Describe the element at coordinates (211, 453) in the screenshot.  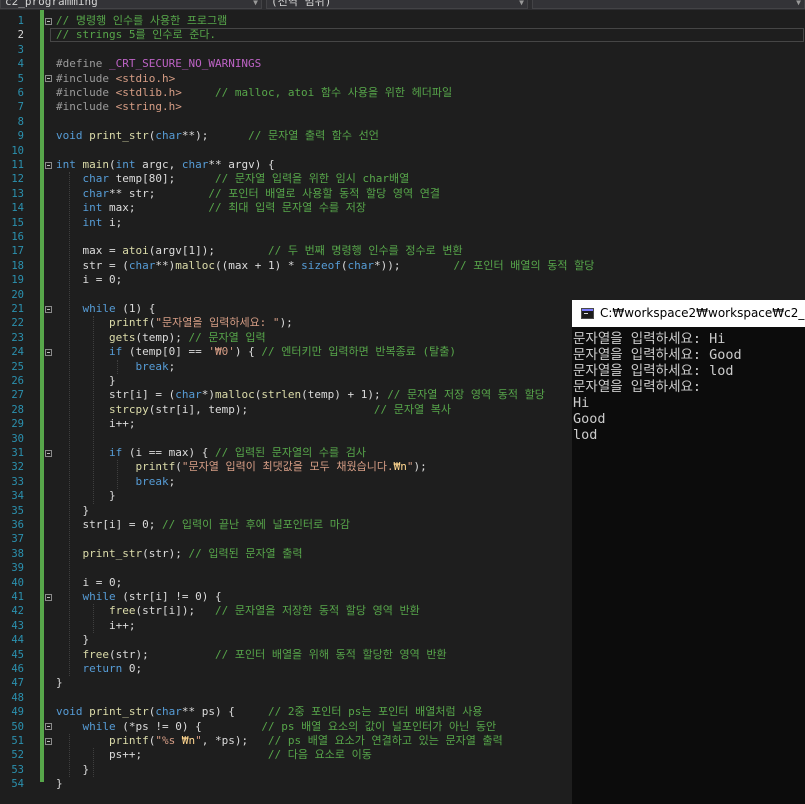
I see `code-line: if (i == max) { // 입력된 문자열의 수를 검사` at that location.